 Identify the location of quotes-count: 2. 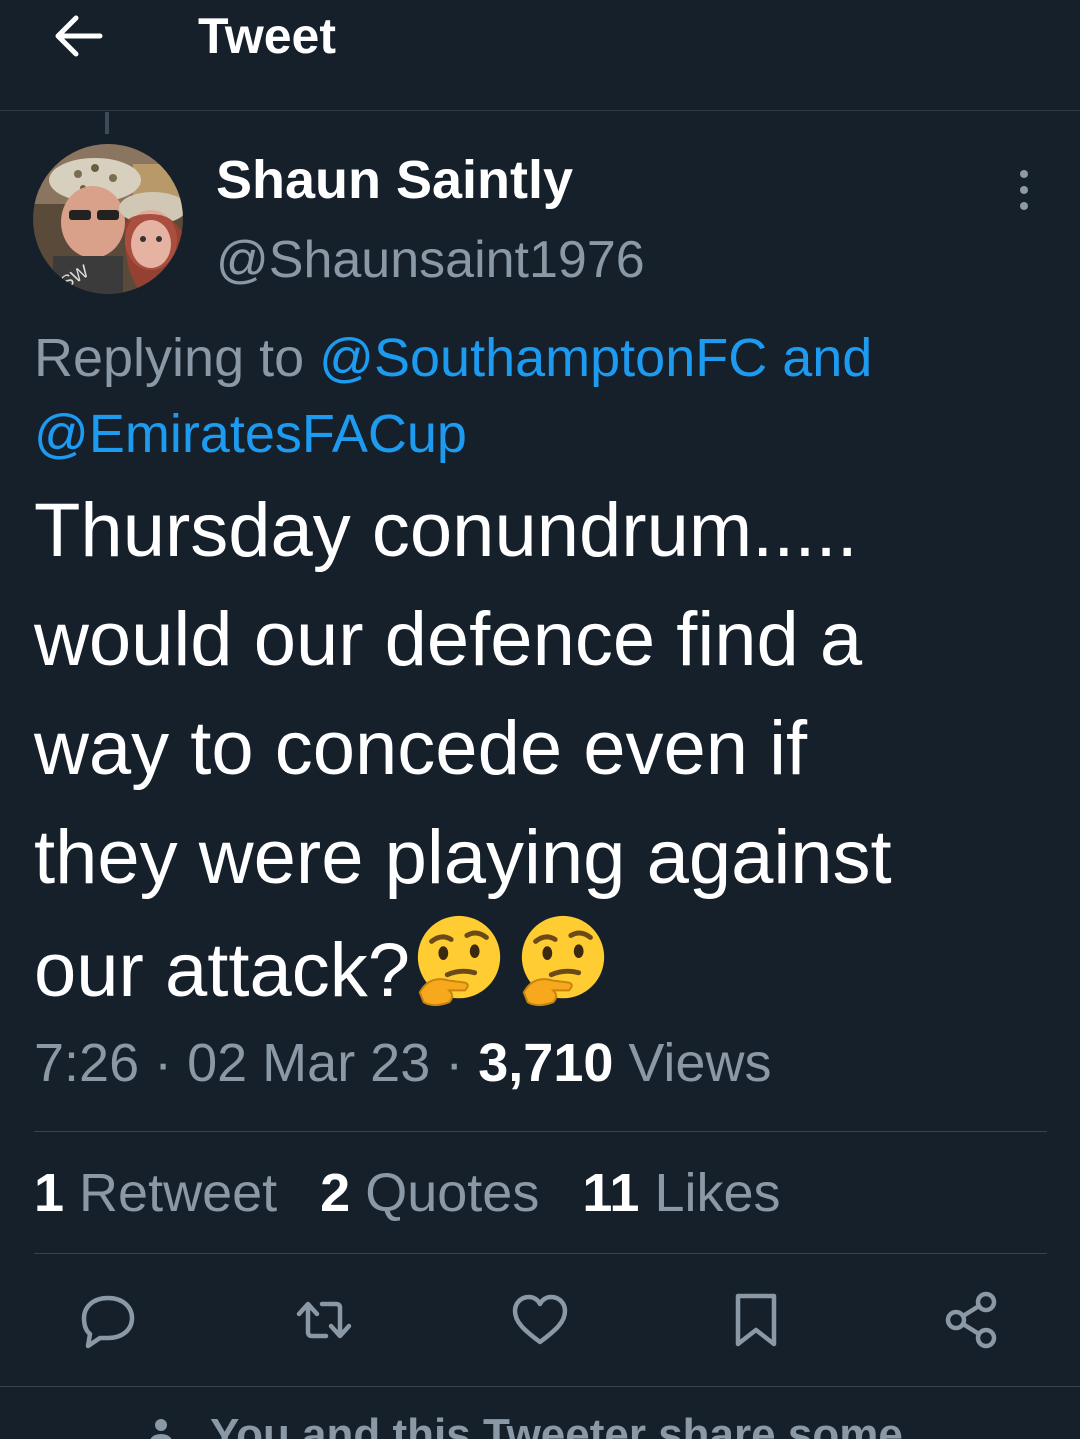
(335, 1193).